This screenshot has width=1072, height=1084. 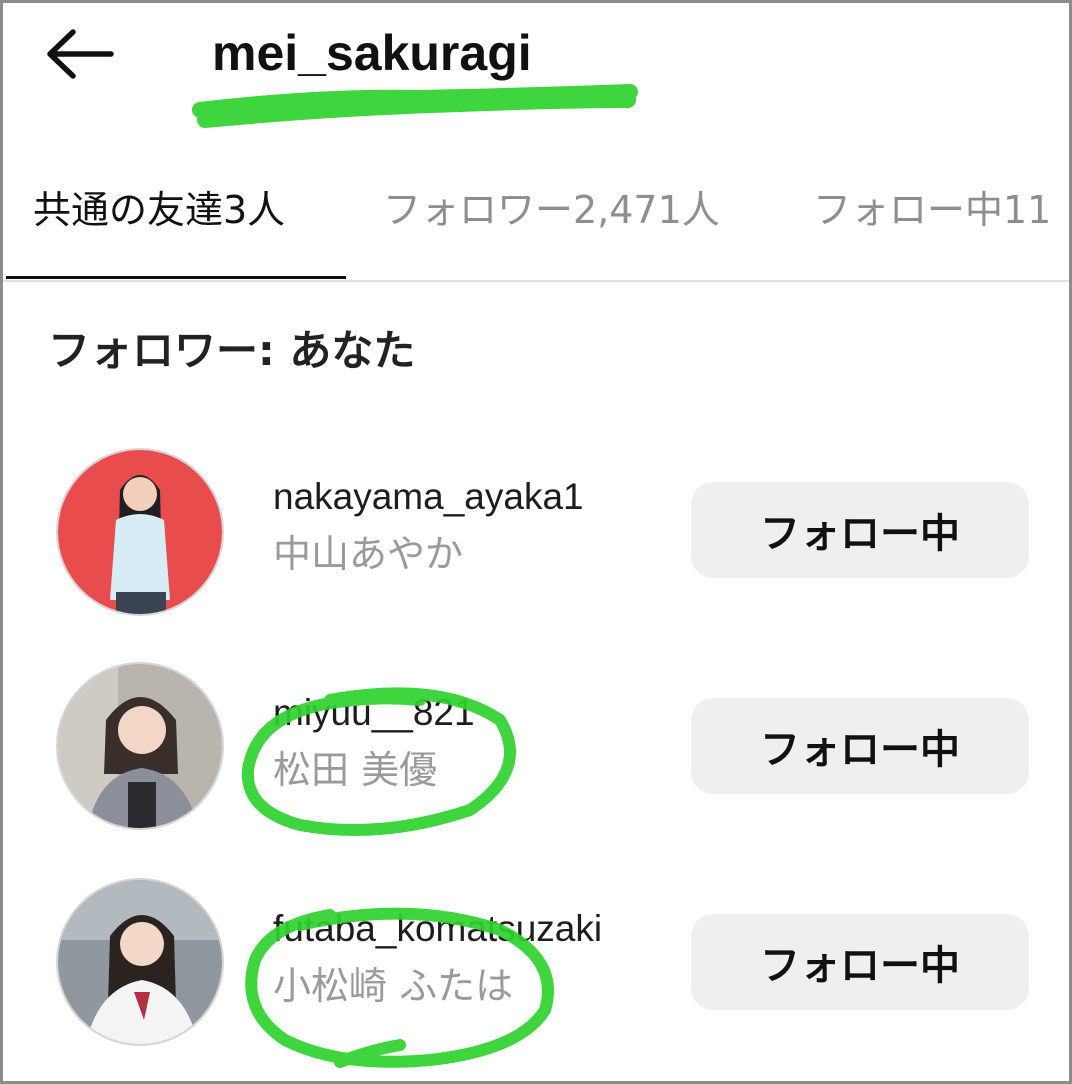 What do you see at coordinates (428, 497) in the screenshot?
I see `user-username: nakayama_ayaka1` at bounding box center [428, 497].